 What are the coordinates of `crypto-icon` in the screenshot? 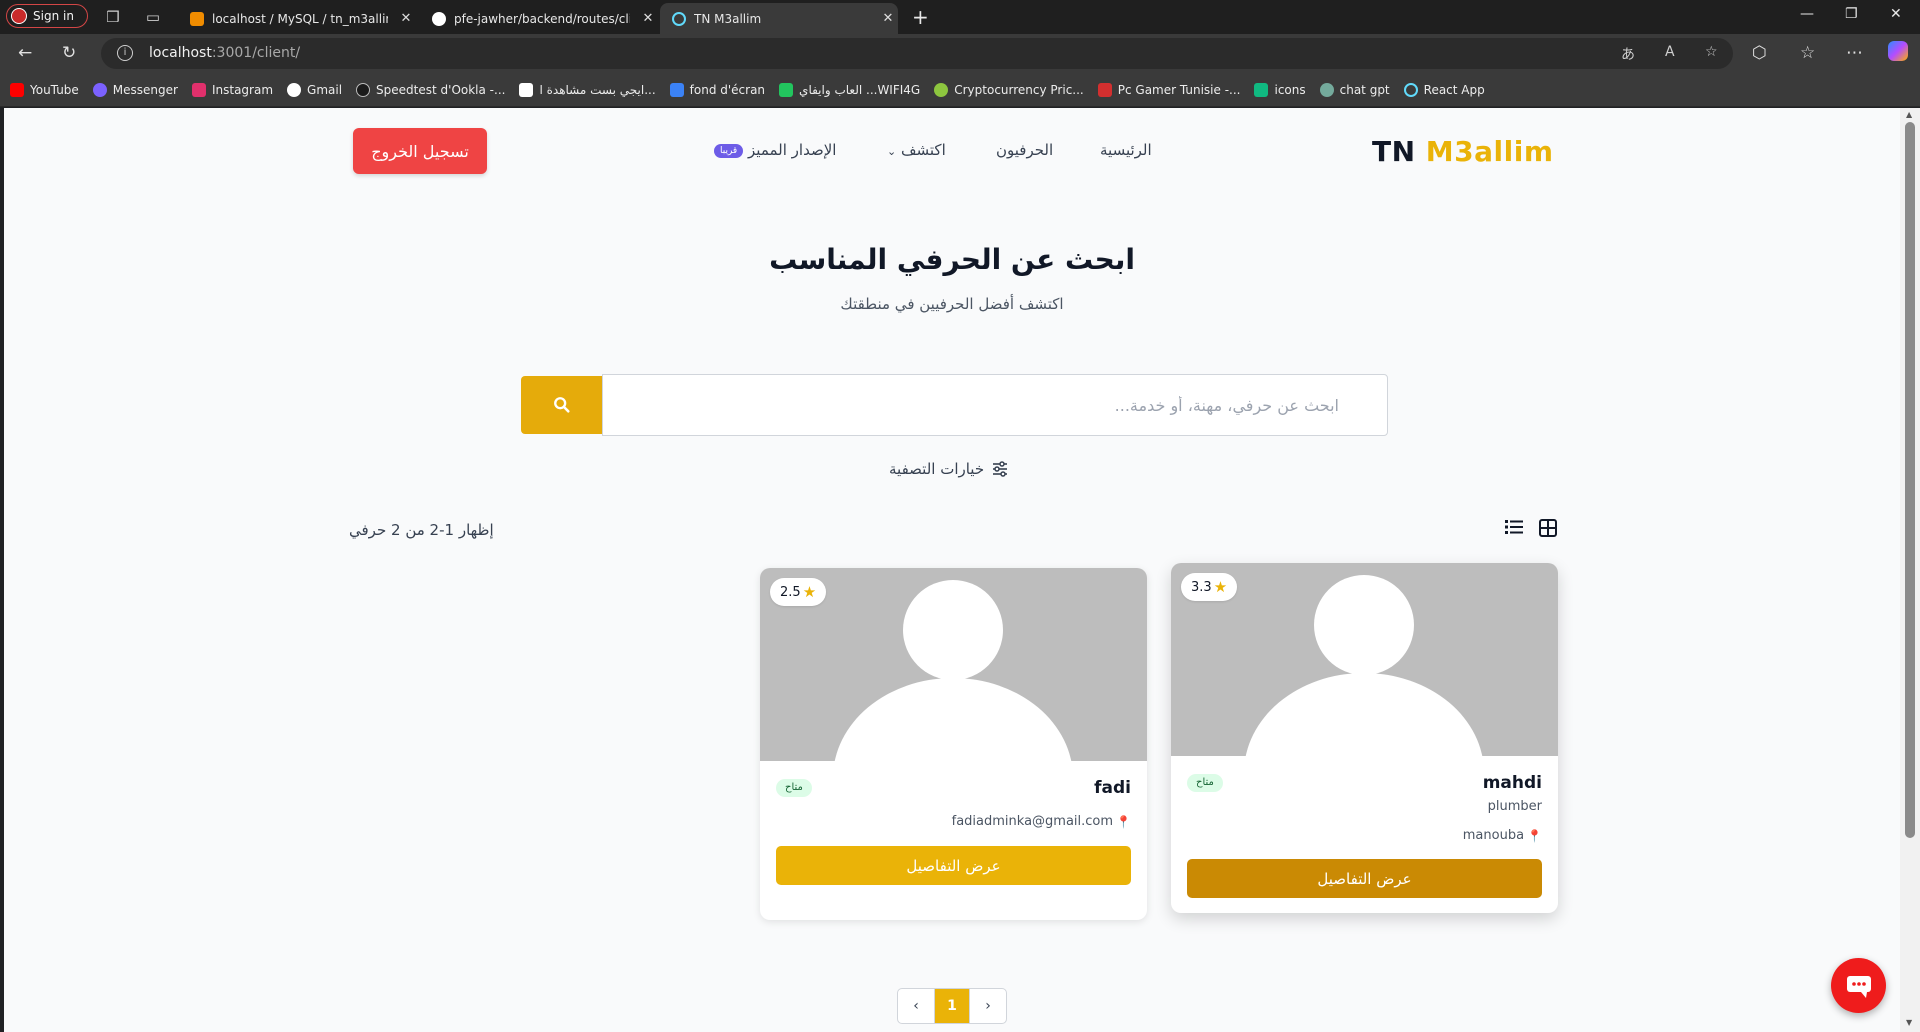 It's located at (941, 90).